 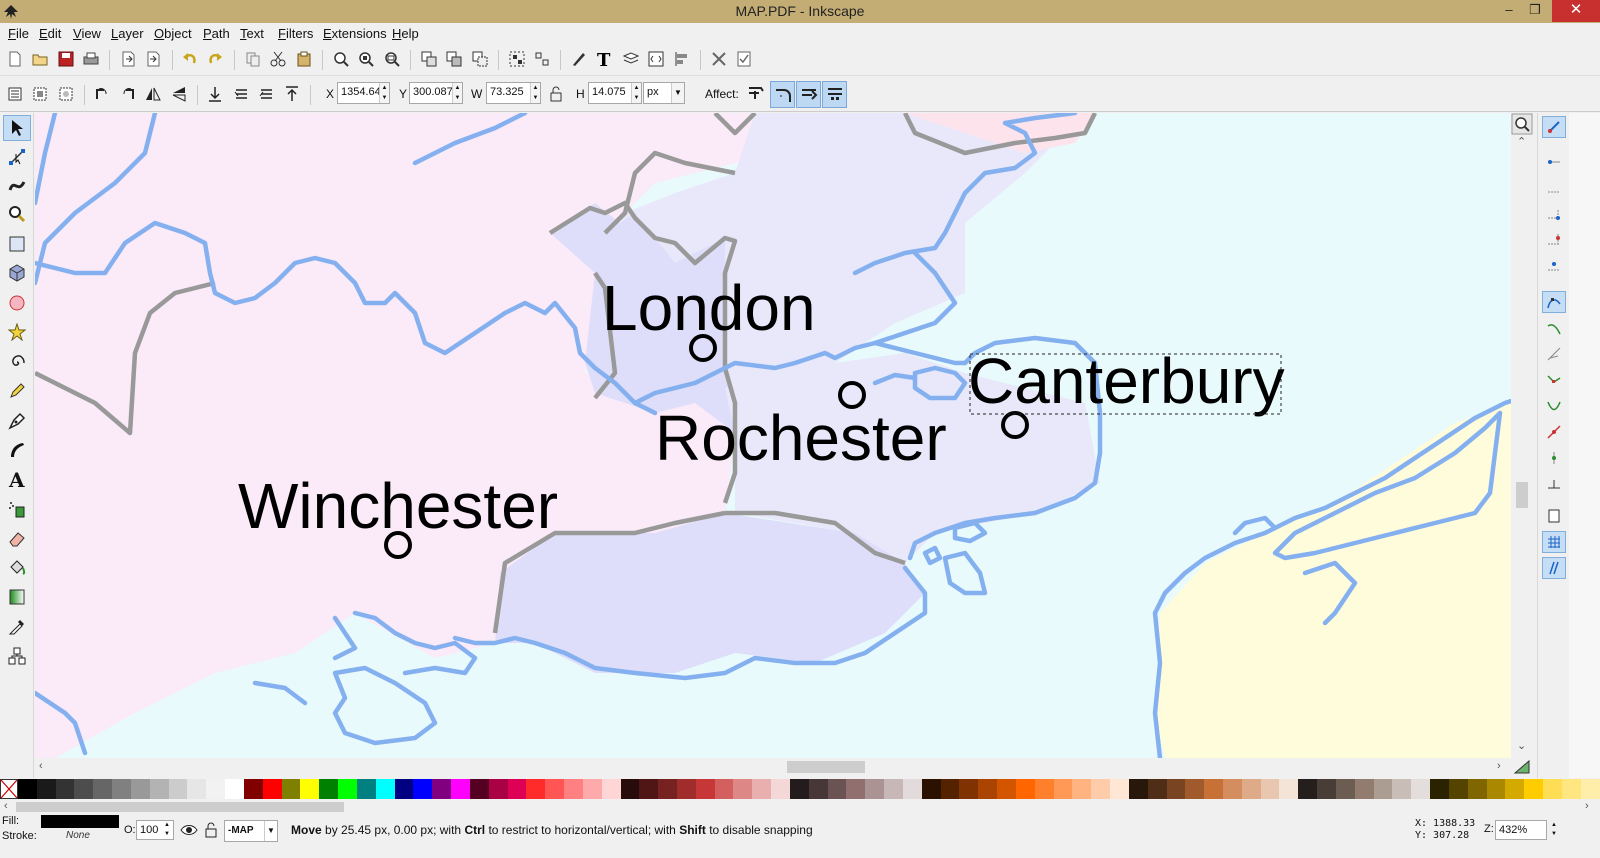 What do you see at coordinates (15, 59) in the screenshot?
I see `new-document-icon` at bounding box center [15, 59].